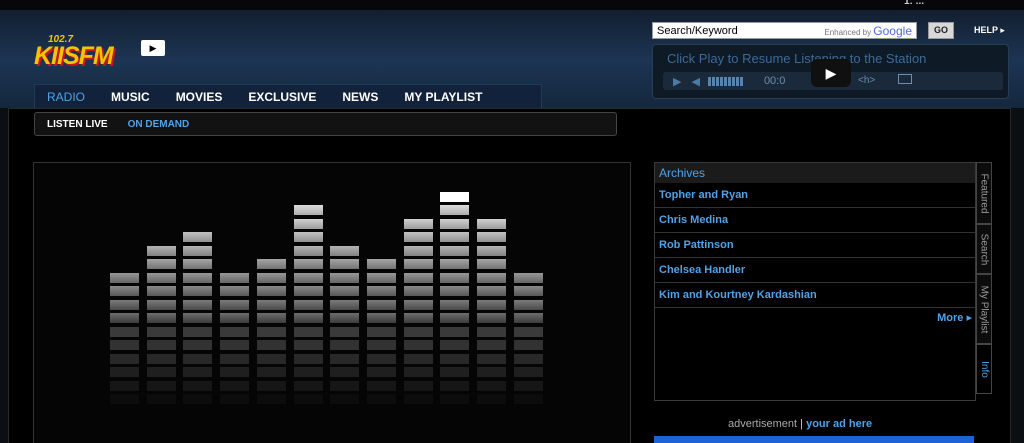 The width and height of the screenshot is (1024, 443). Describe the element at coordinates (941, 30) in the screenshot. I see `go-button: GO` at that location.